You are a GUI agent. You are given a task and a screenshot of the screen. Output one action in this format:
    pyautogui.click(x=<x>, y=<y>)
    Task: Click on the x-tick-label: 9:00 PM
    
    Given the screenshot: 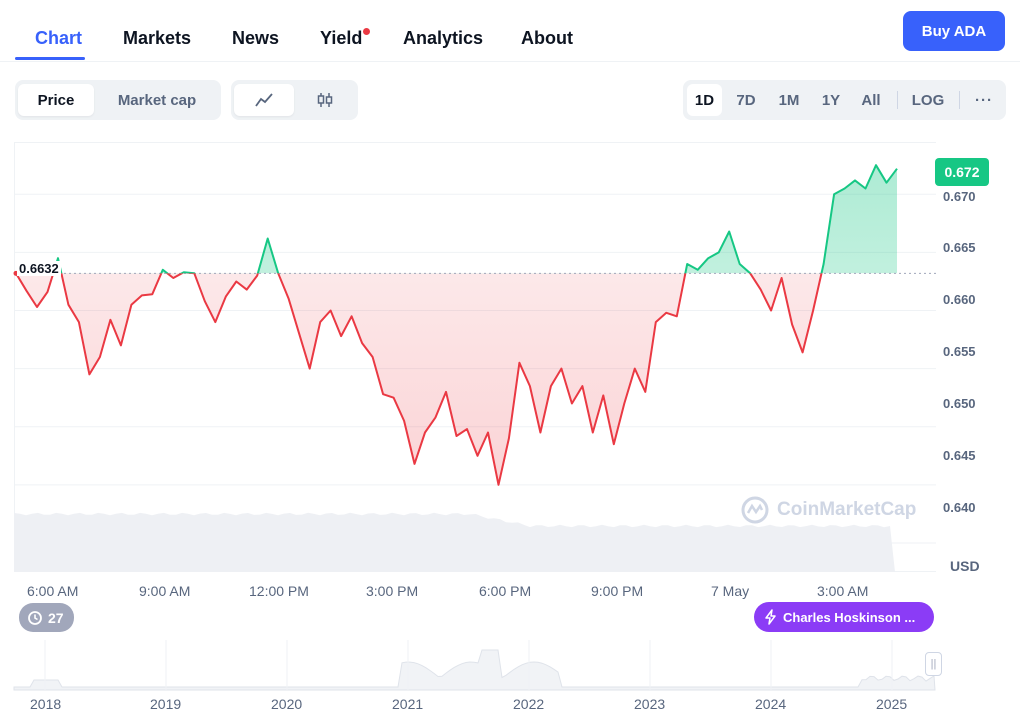 What is the action you would take?
    pyautogui.click(x=617, y=591)
    